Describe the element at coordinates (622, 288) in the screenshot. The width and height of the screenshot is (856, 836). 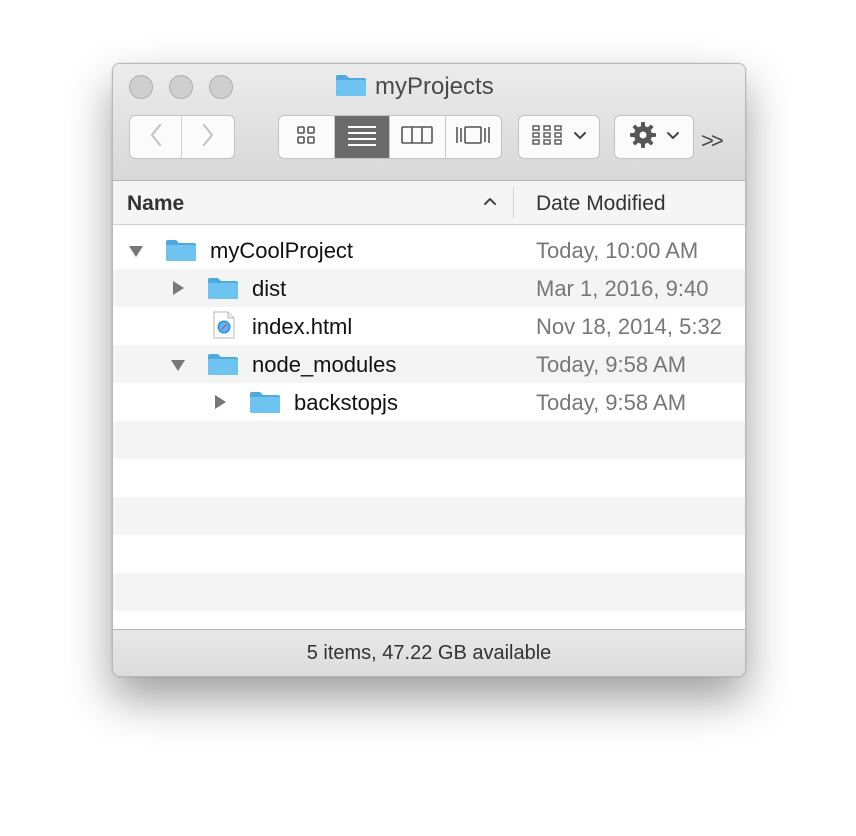
I see `file-date: Mar 1, 2016, 9:40` at that location.